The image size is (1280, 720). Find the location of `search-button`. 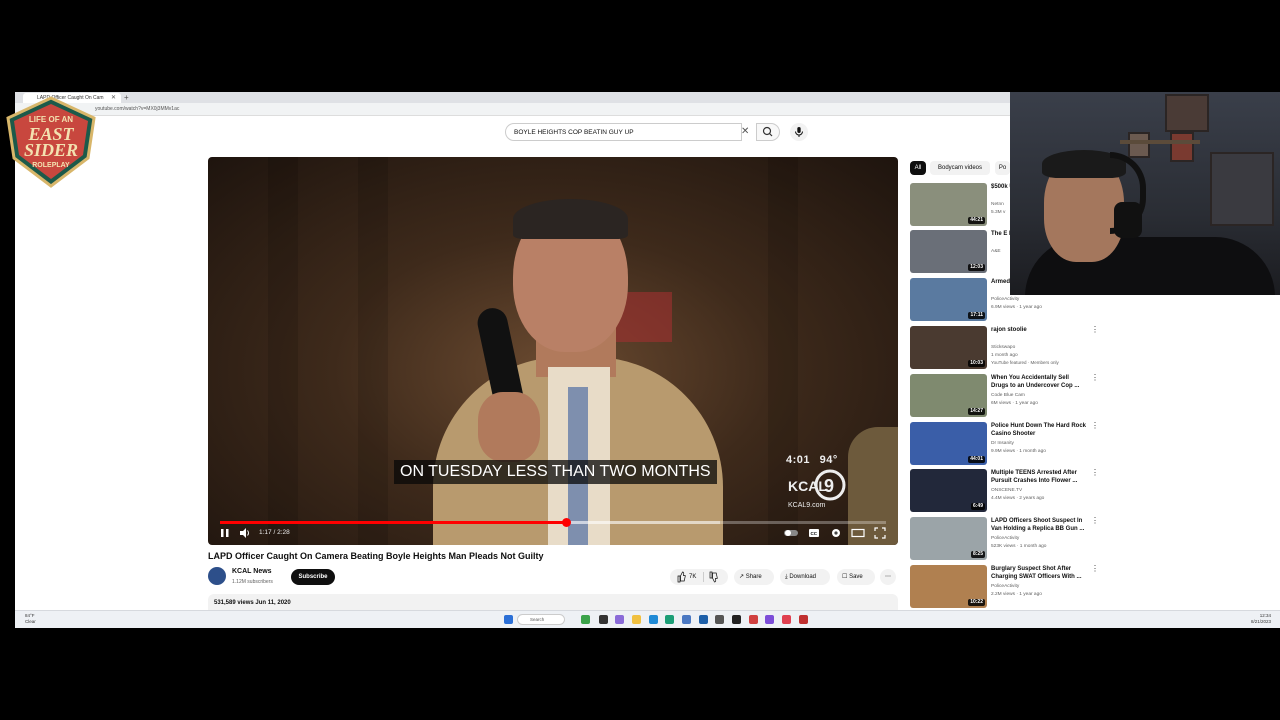

search-button is located at coordinates (768, 132).